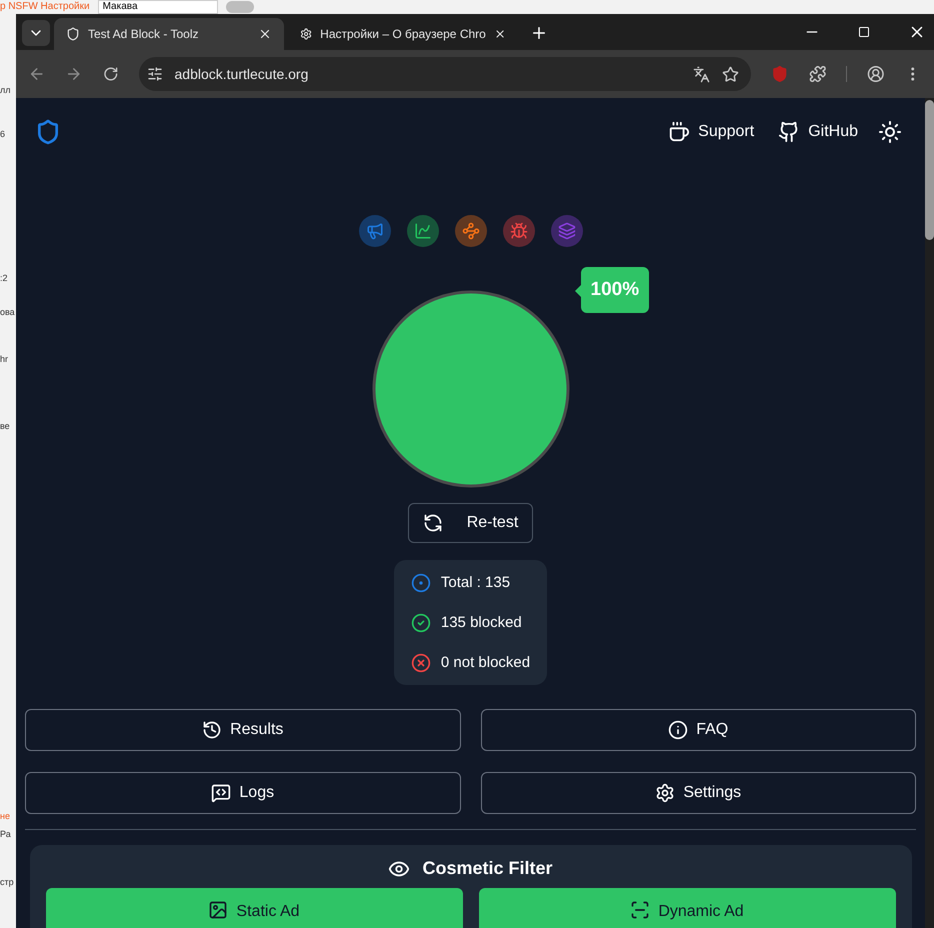 This screenshot has width=934, height=928. What do you see at coordinates (701, 74) in the screenshot?
I see `translate-icon` at bounding box center [701, 74].